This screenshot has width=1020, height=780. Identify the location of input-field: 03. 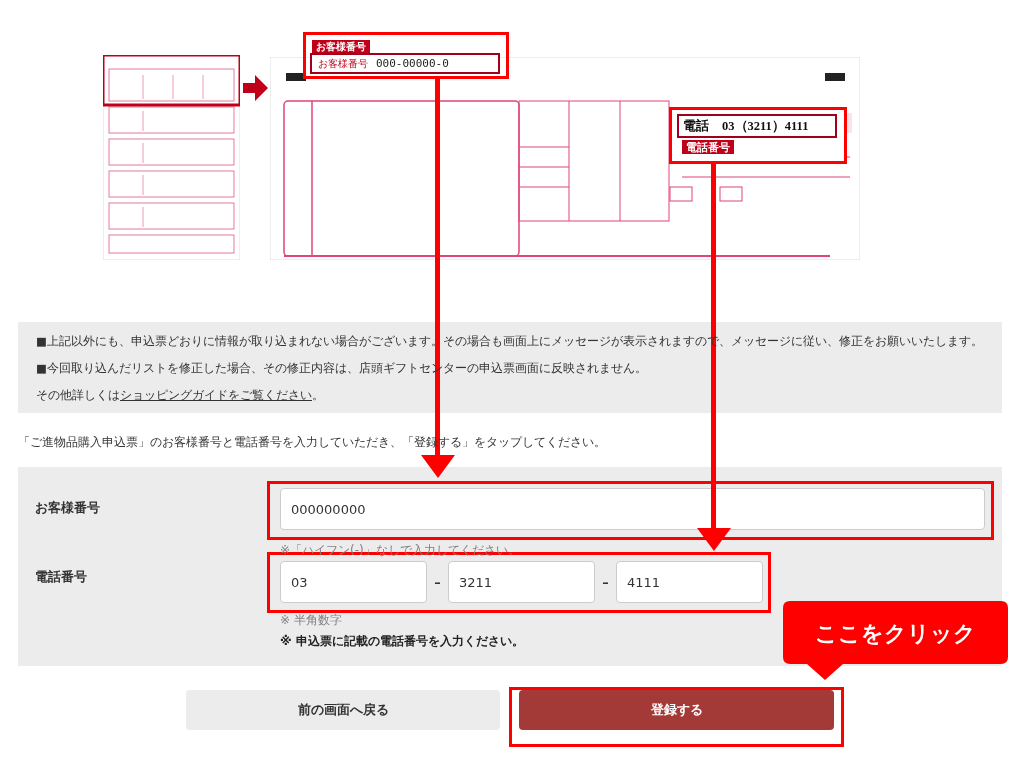
(353, 582).